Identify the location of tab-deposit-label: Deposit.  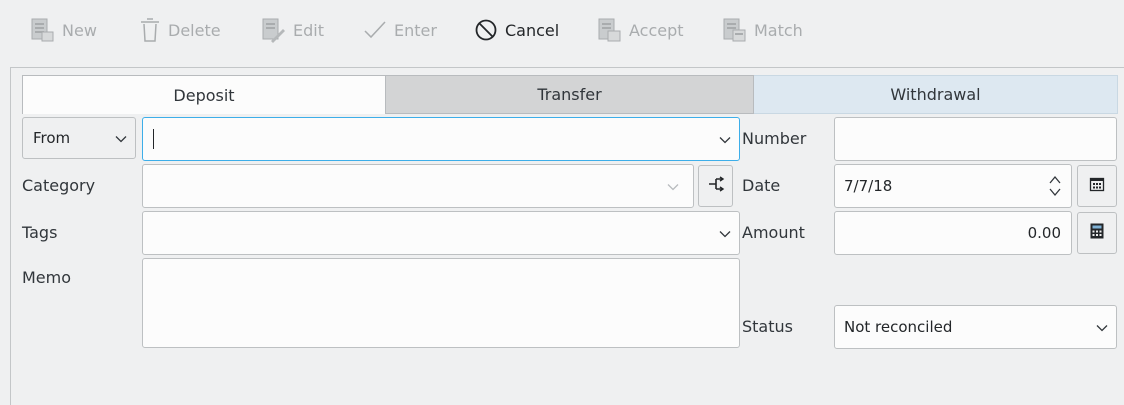
(204, 95).